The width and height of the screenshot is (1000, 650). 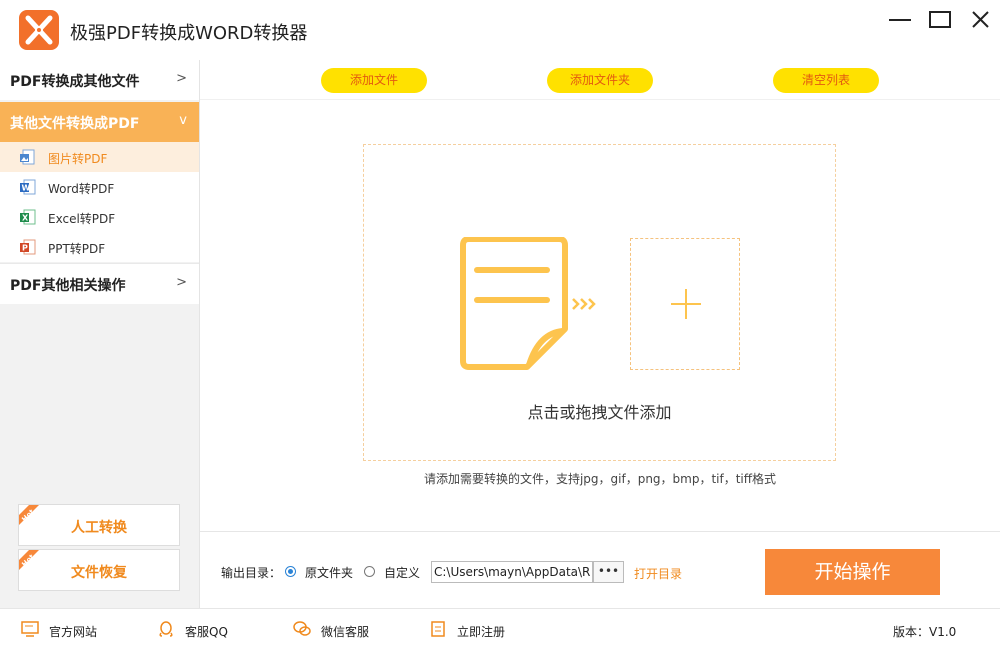 What do you see at coordinates (608, 572) in the screenshot?
I see `browse-button: •••` at bounding box center [608, 572].